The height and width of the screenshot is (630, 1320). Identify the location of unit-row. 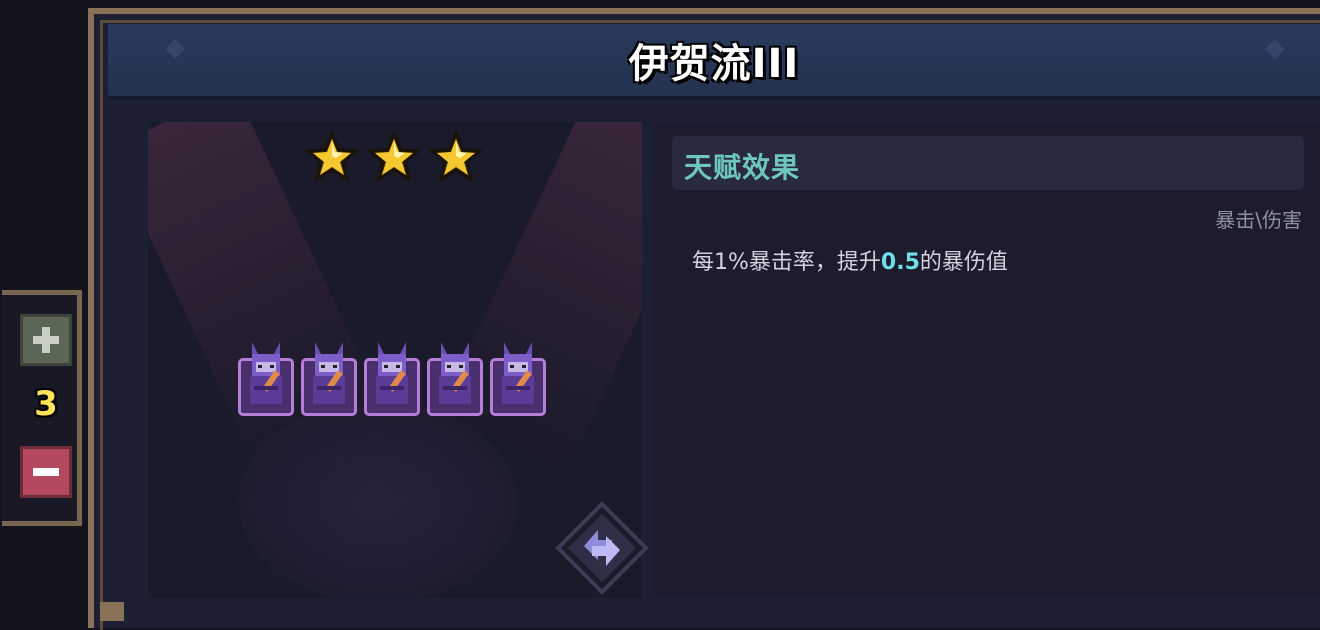
(392, 378).